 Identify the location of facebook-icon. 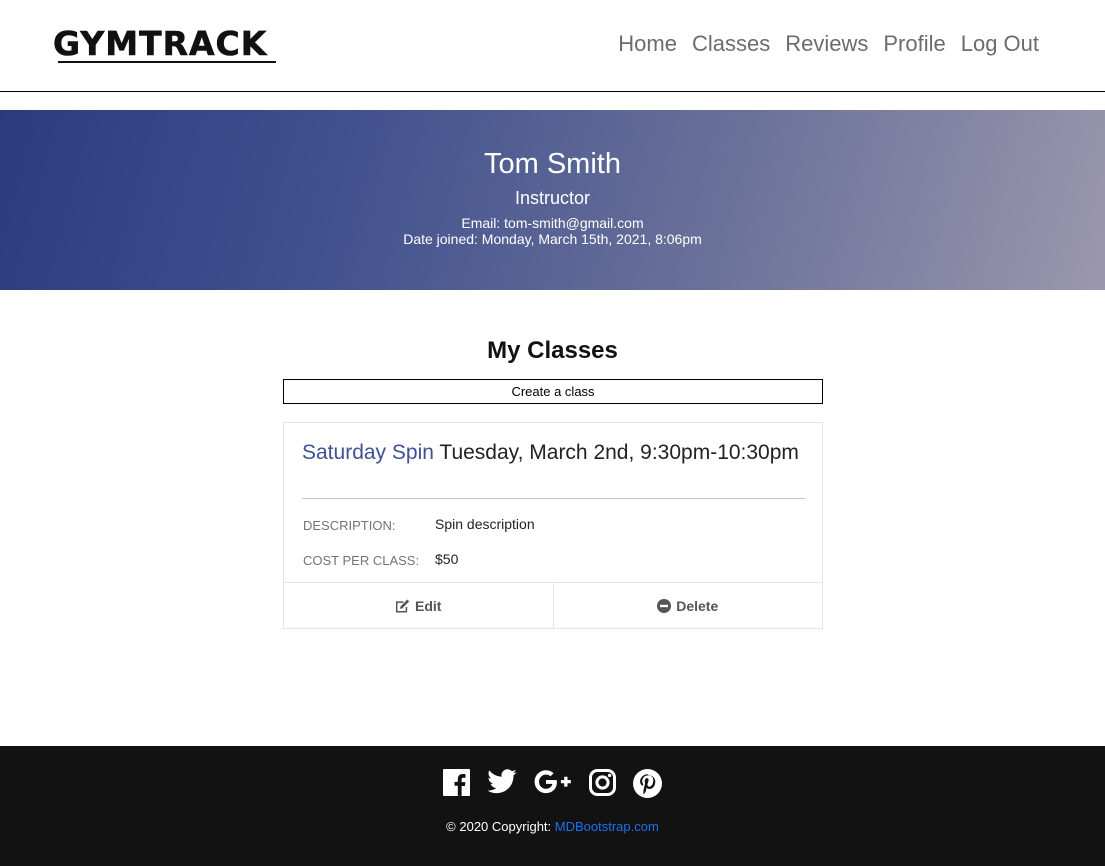
(456, 786).